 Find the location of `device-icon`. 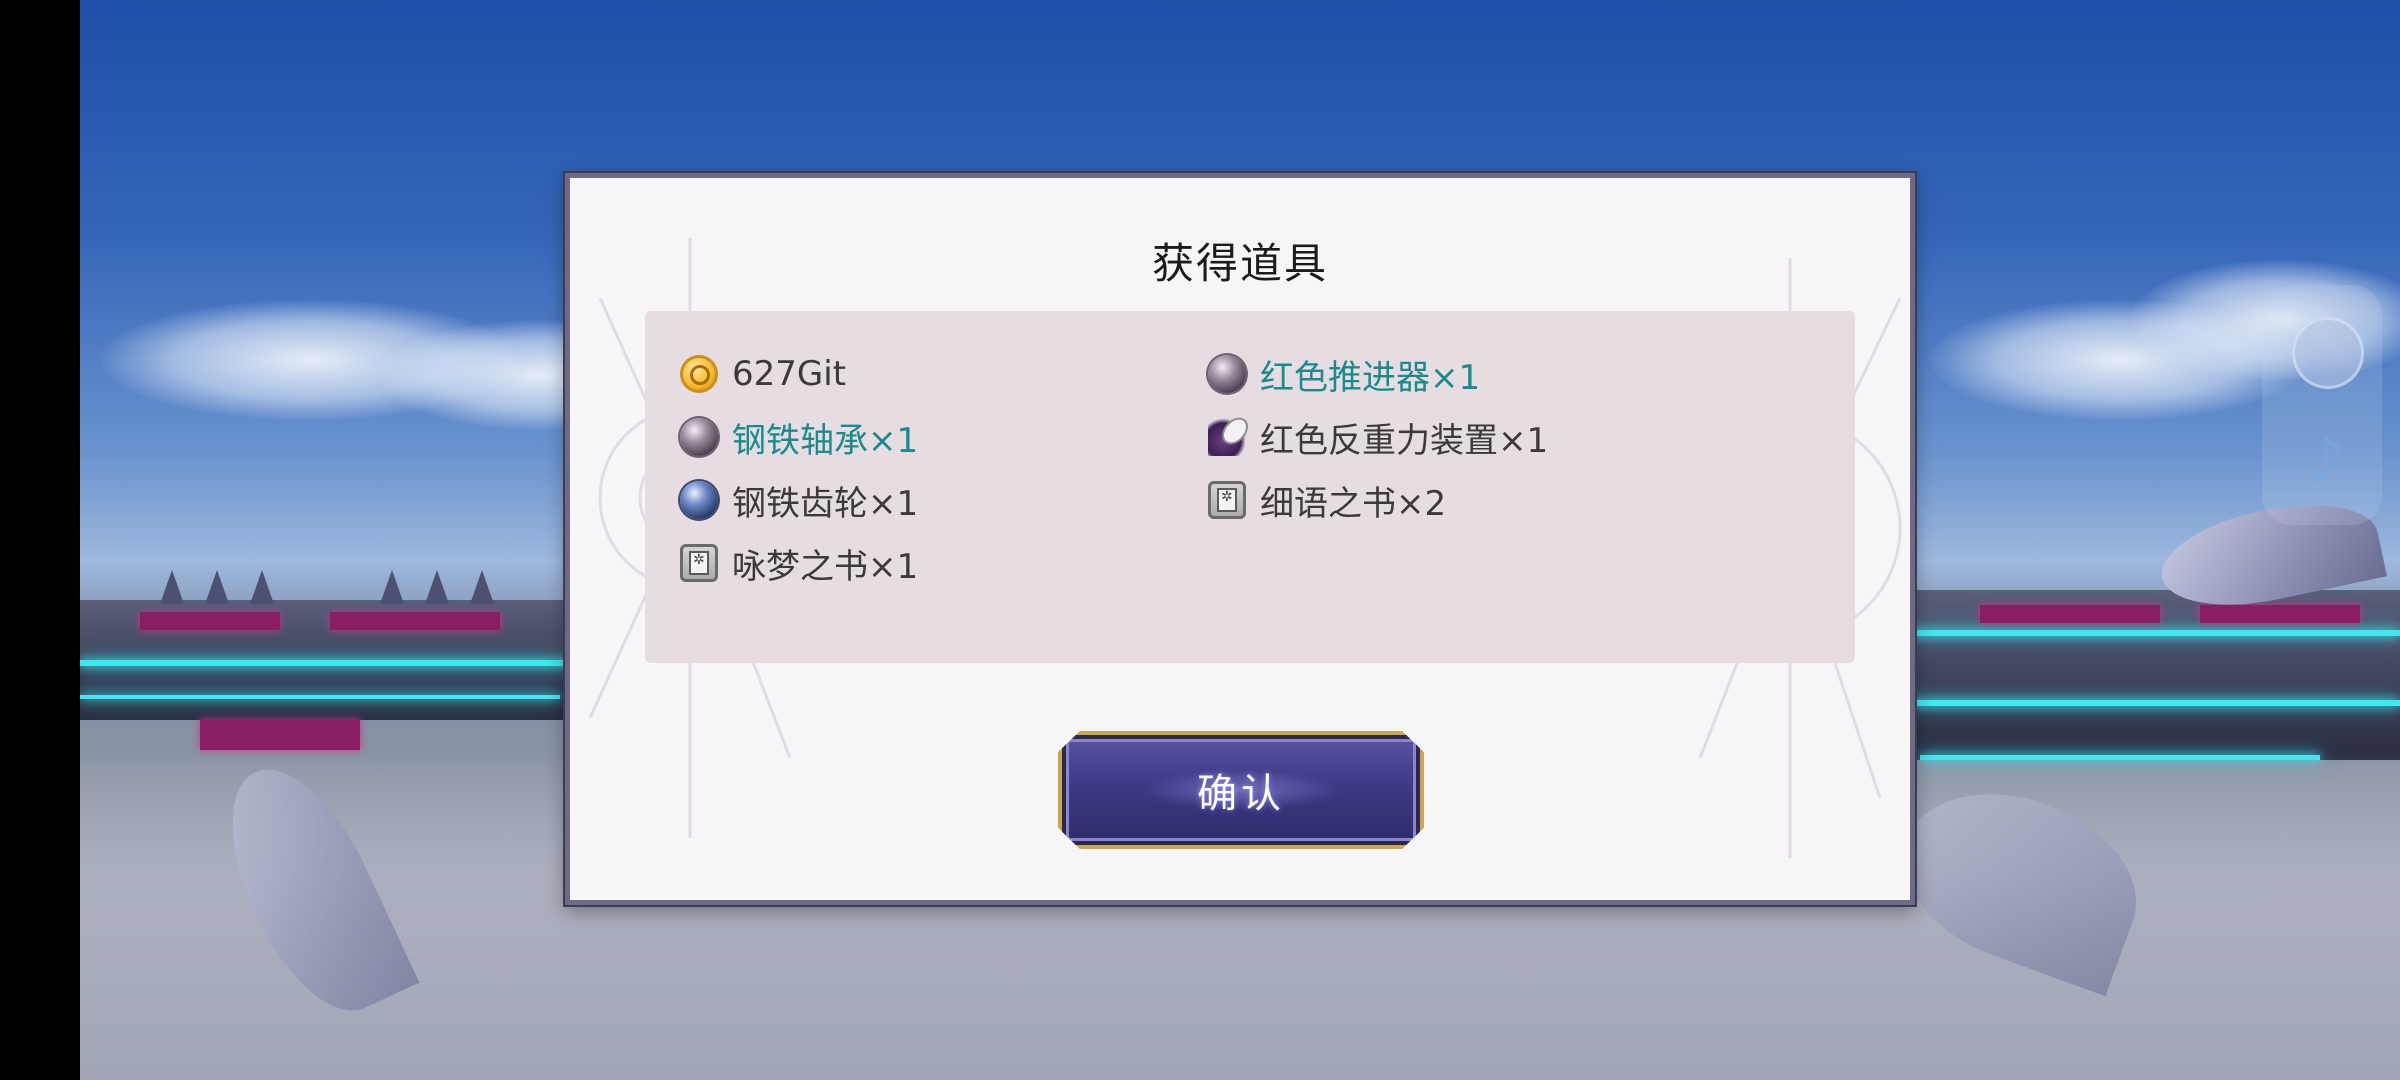

device-icon is located at coordinates (1227, 437).